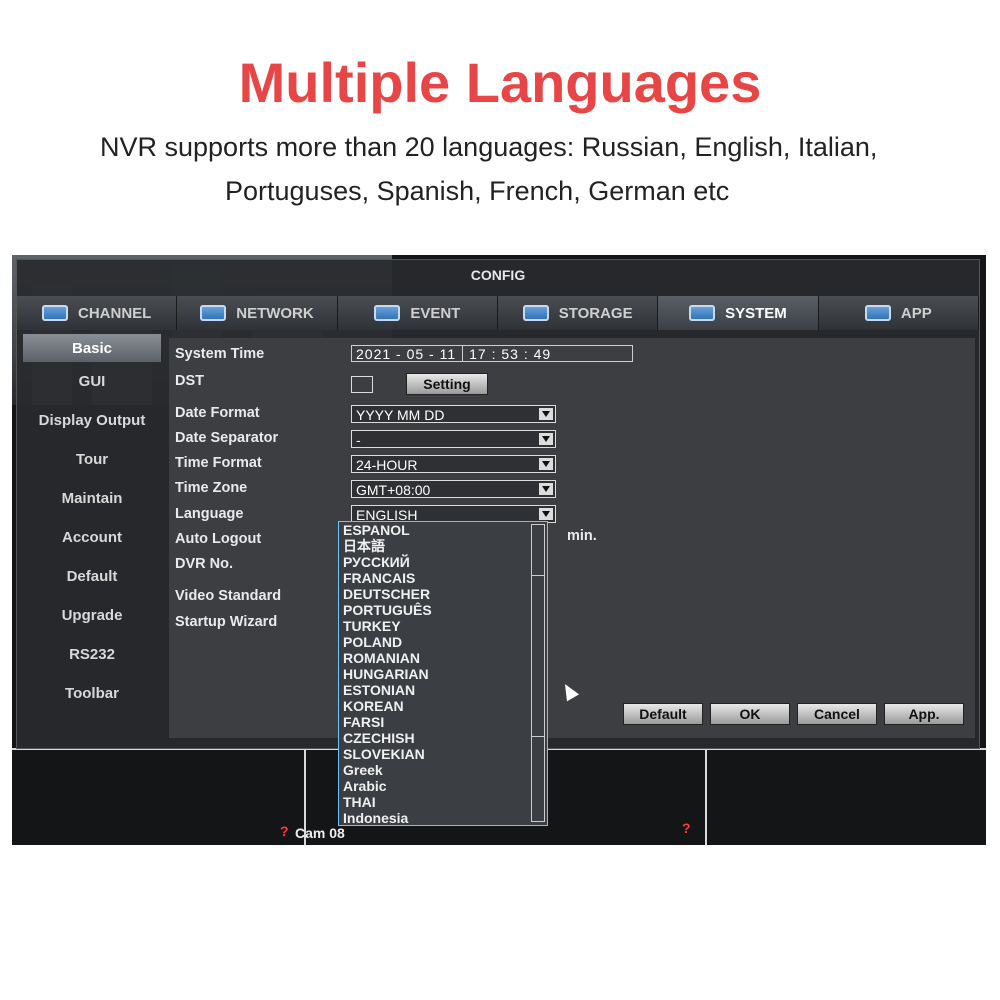  I want to click on time-format-label: Time Format, so click(218, 463).